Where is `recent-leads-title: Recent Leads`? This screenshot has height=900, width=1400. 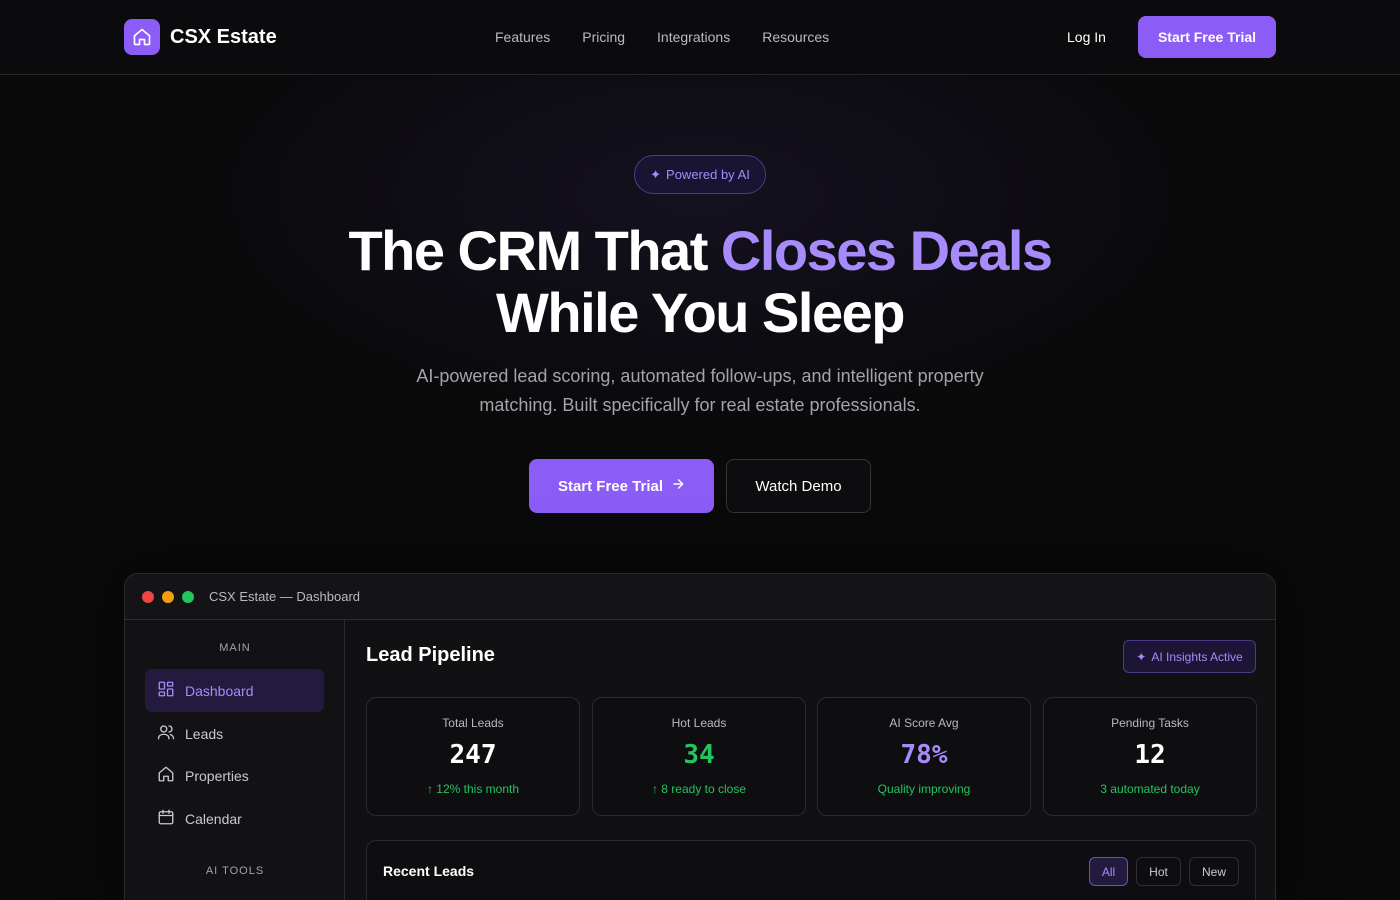 recent-leads-title: Recent Leads is located at coordinates (429, 871).